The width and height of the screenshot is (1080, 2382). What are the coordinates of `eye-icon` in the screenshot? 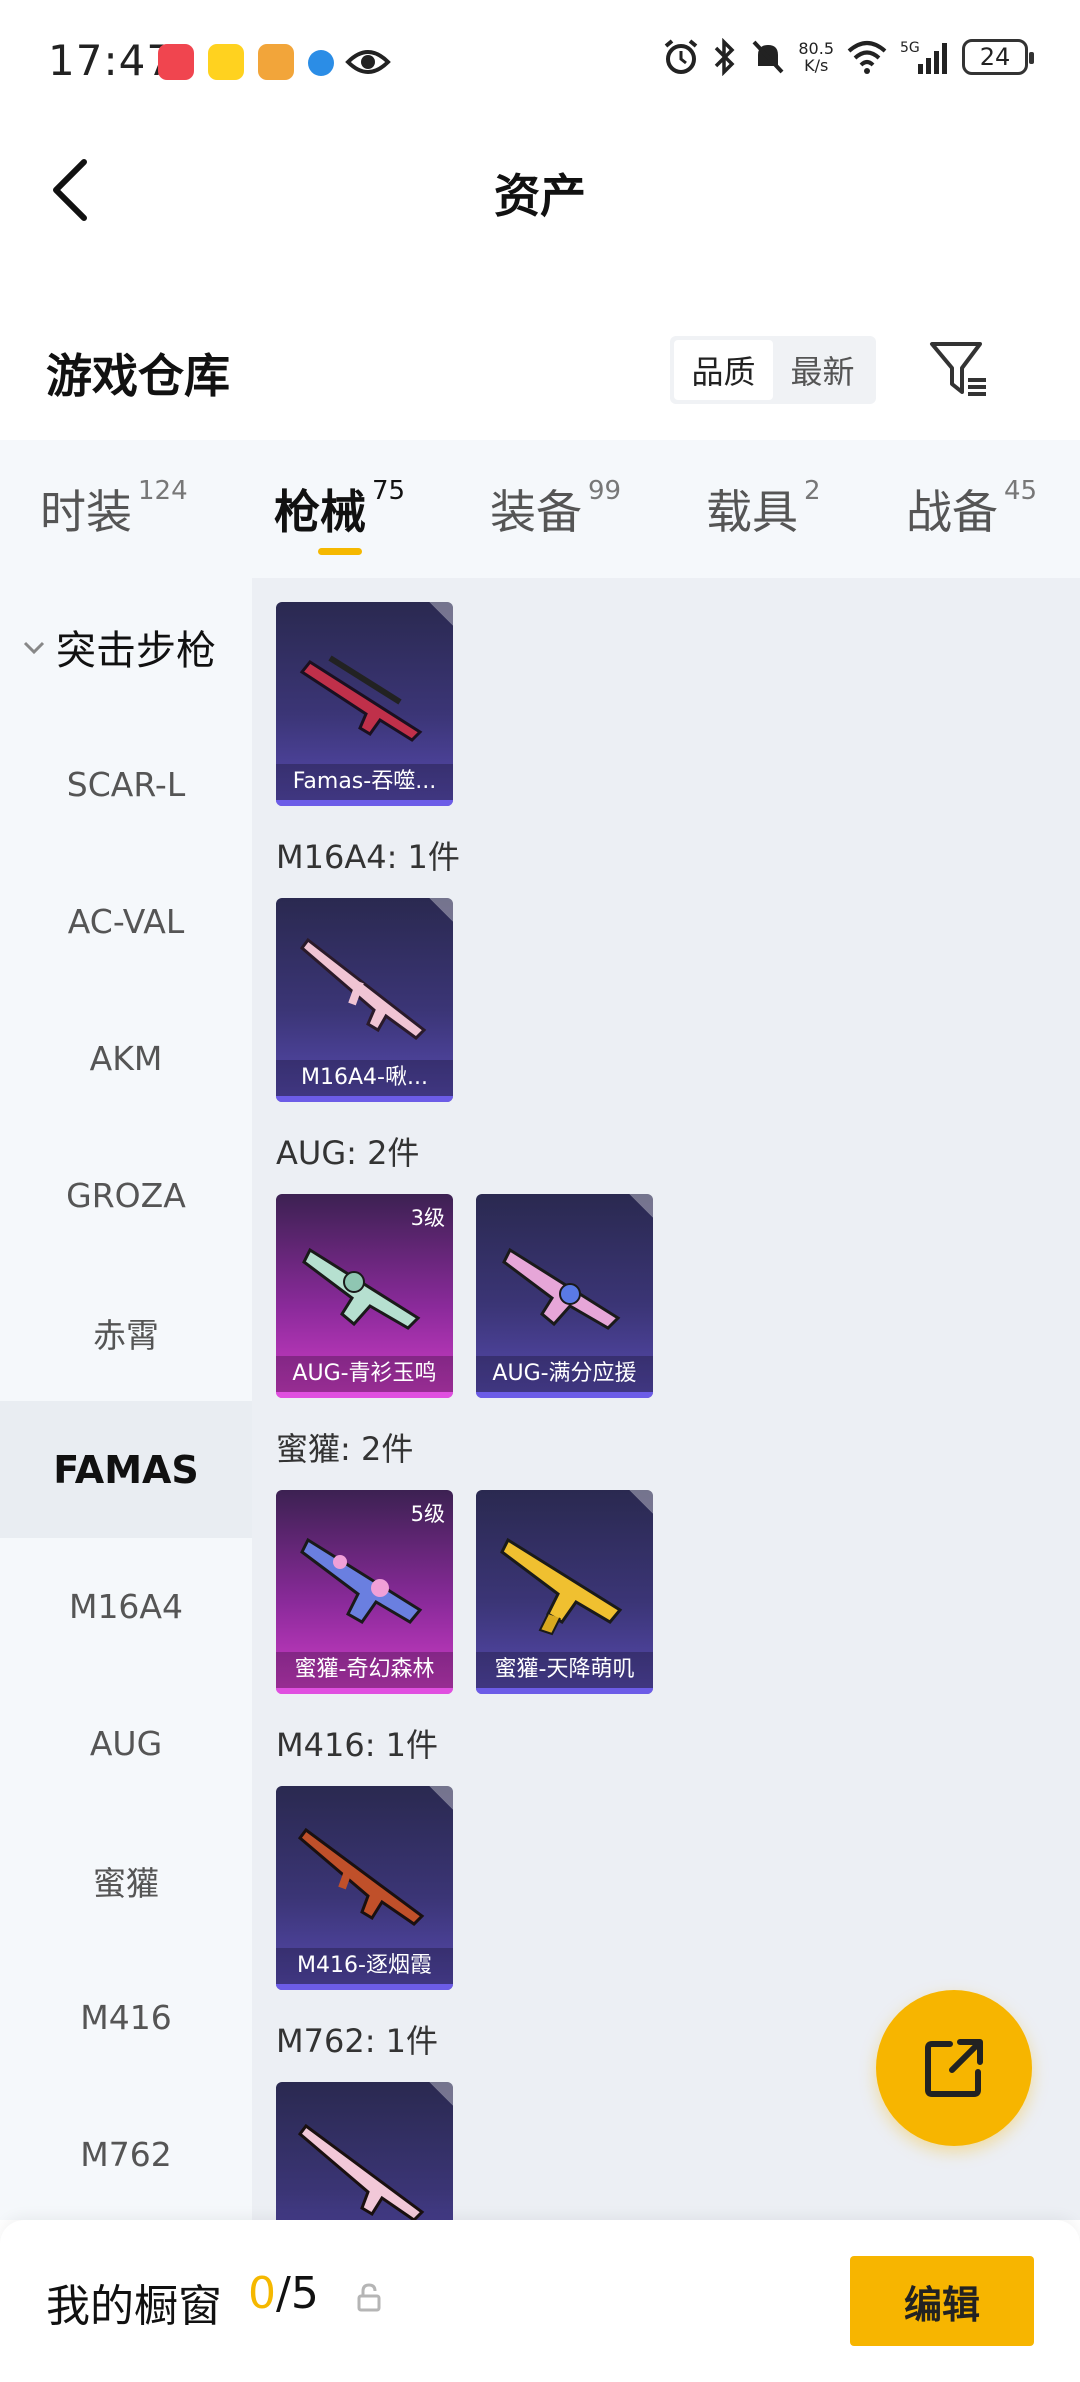 It's located at (368, 62).